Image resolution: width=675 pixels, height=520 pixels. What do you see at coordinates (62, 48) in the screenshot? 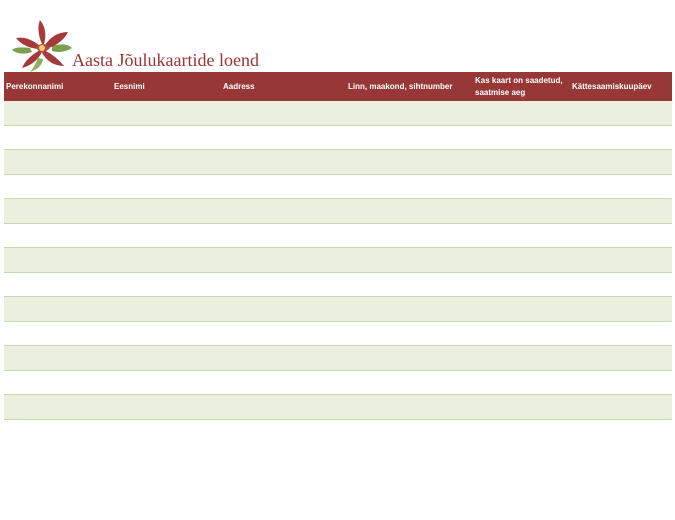
I see `leaf-right` at bounding box center [62, 48].